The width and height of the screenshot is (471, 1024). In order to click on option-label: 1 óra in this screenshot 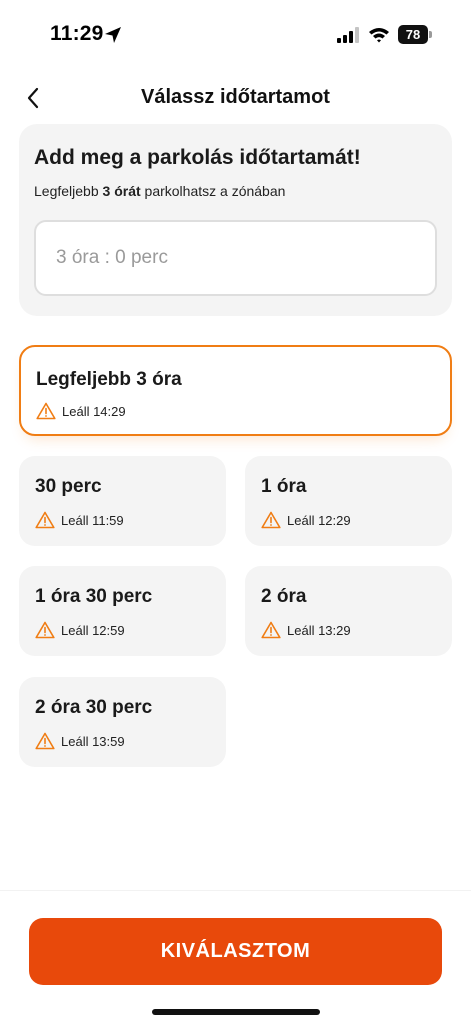, I will do `click(284, 486)`.